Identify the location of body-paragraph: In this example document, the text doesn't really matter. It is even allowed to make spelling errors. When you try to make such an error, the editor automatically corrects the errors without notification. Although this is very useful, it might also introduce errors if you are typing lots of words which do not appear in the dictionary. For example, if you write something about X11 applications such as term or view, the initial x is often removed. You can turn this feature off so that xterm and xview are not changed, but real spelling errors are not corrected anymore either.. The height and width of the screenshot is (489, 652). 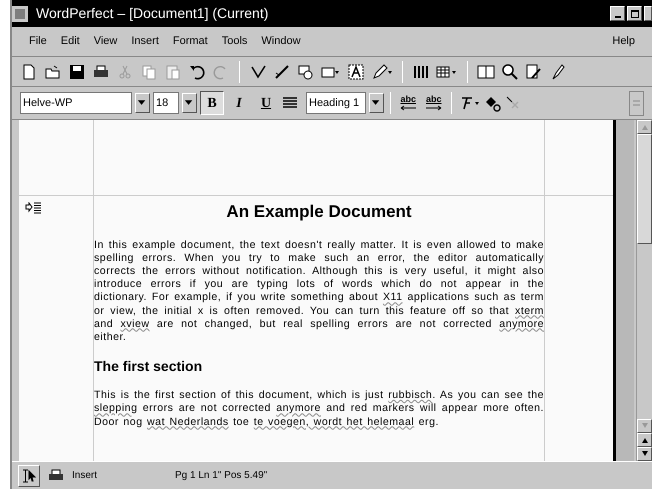
(319, 291).